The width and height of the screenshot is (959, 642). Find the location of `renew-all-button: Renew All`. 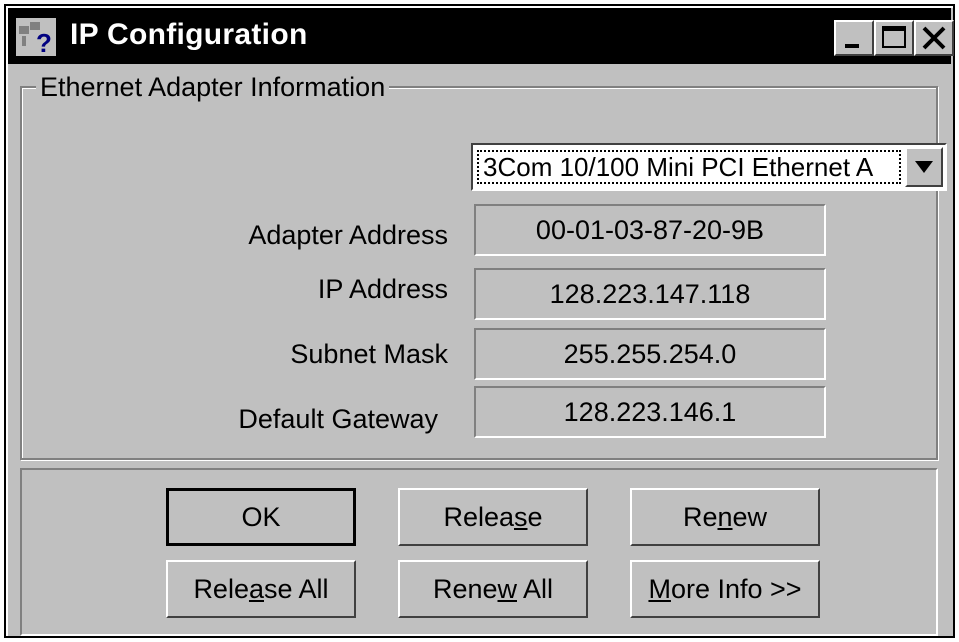

renew-all-button: Renew All is located at coordinates (493, 589).